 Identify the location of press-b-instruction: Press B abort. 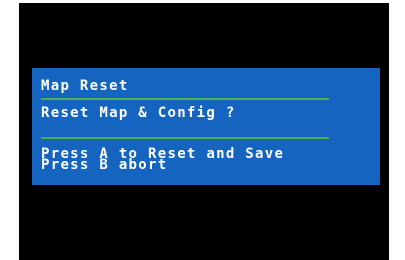
(104, 165).